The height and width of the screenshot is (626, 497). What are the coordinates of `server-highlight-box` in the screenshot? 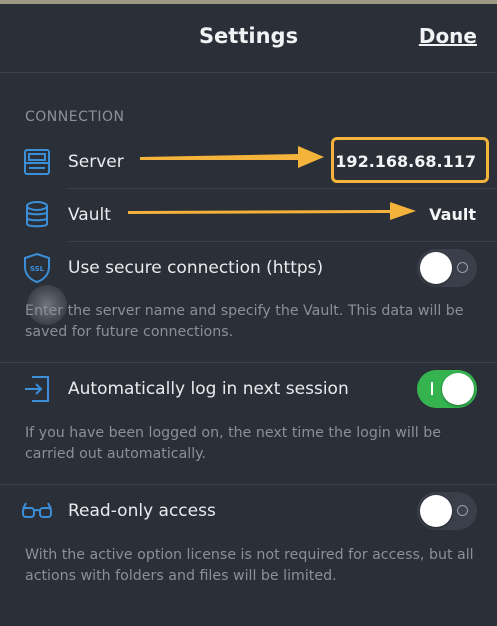 It's located at (410, 160).